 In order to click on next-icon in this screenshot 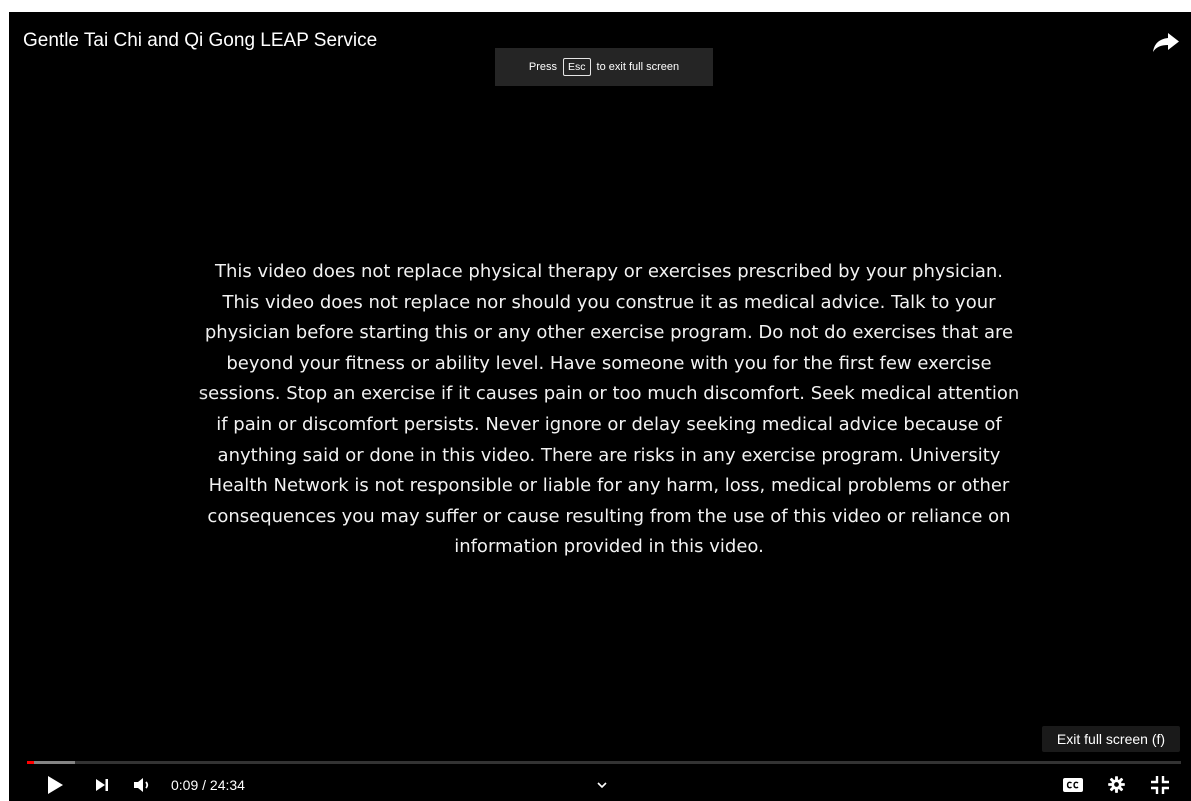, I will do `click(102, 784)`.